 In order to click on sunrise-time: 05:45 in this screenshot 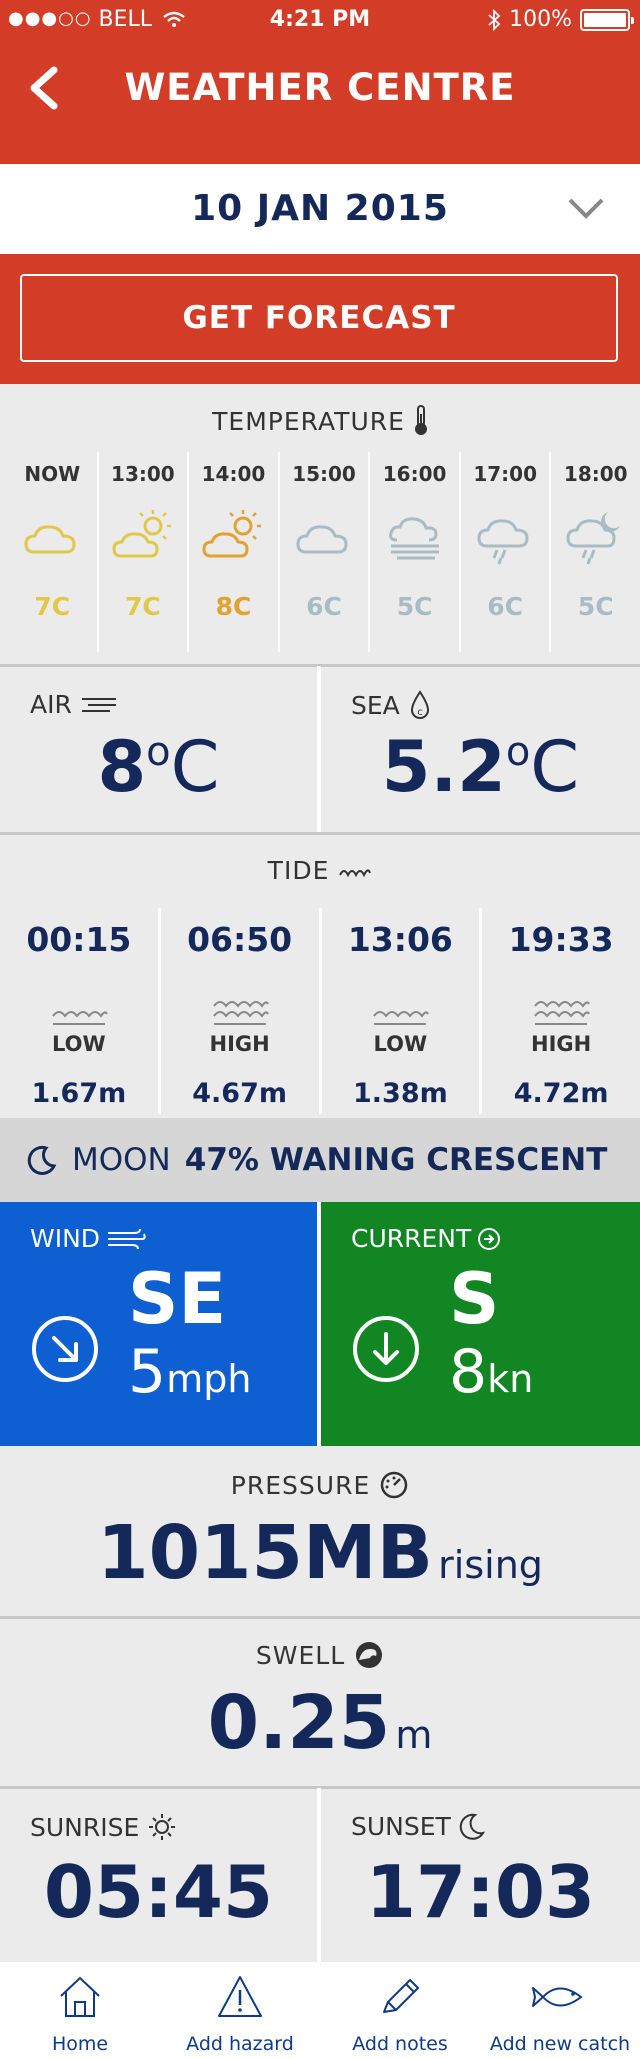, I will do `click(158, 1892)`.